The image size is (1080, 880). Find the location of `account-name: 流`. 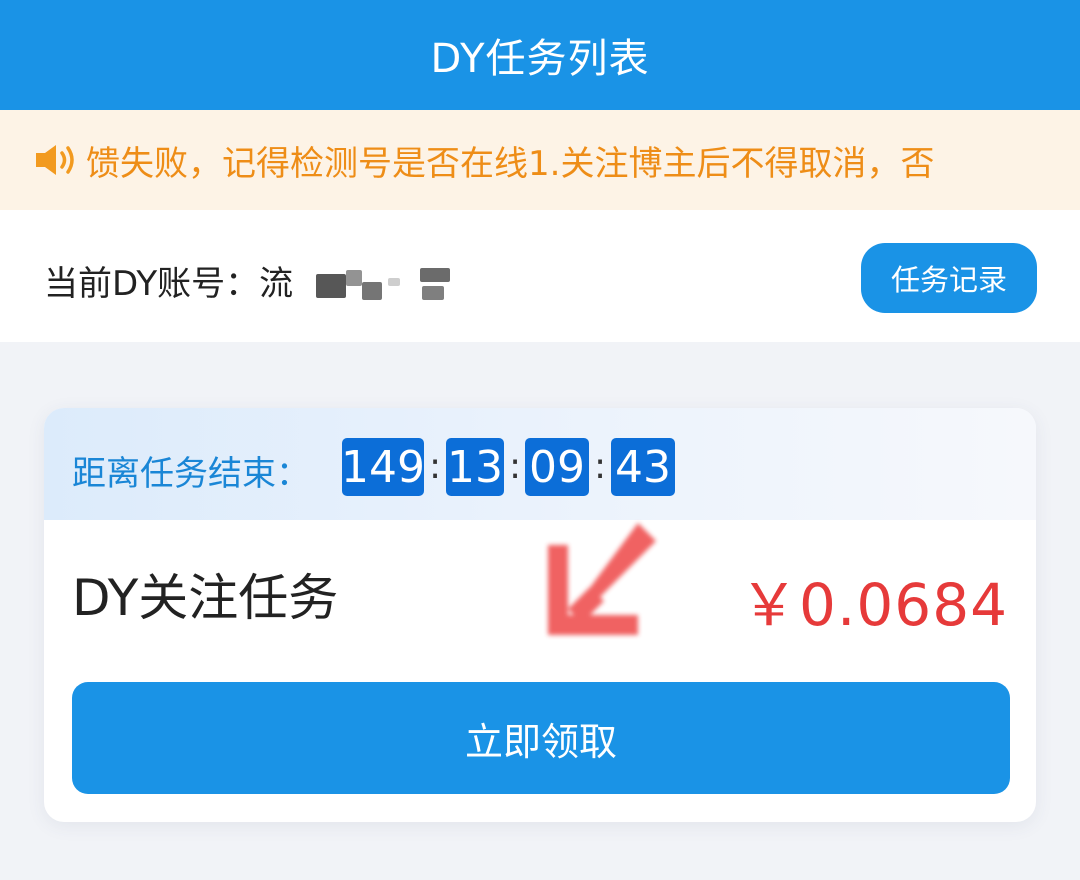

account-name: 流 is located at coordinates (276, 284).